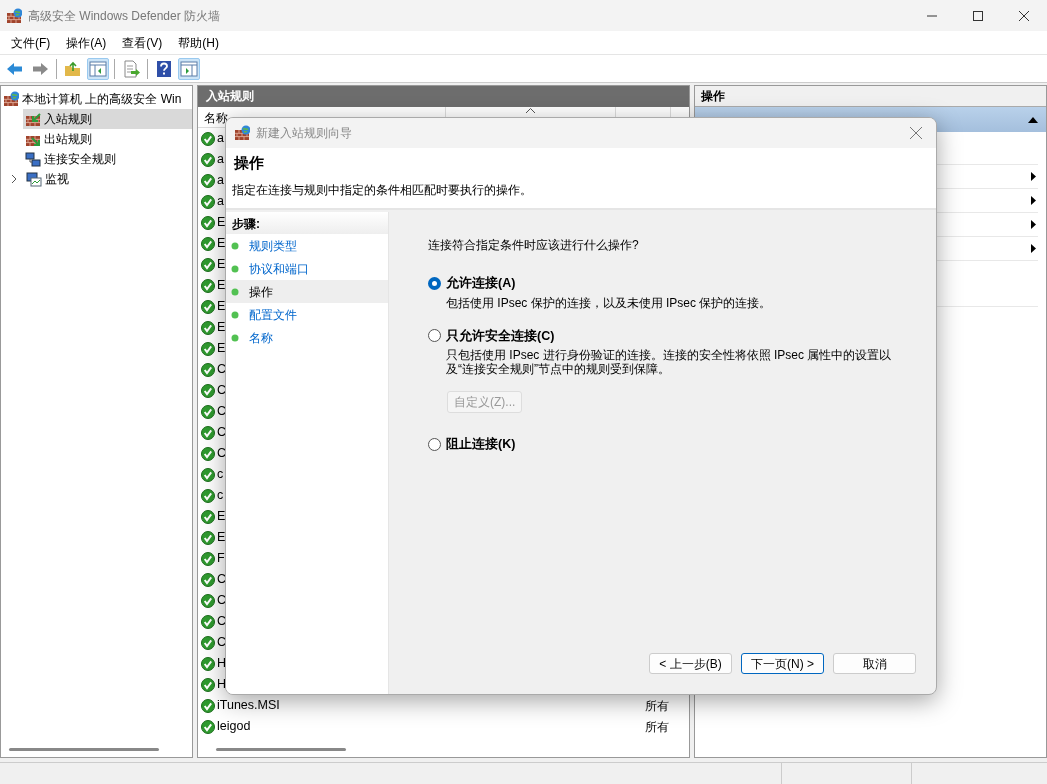 This screenshot has width=1047, height=784. I want to click on inbound-rules-icon, so click(33, 119).